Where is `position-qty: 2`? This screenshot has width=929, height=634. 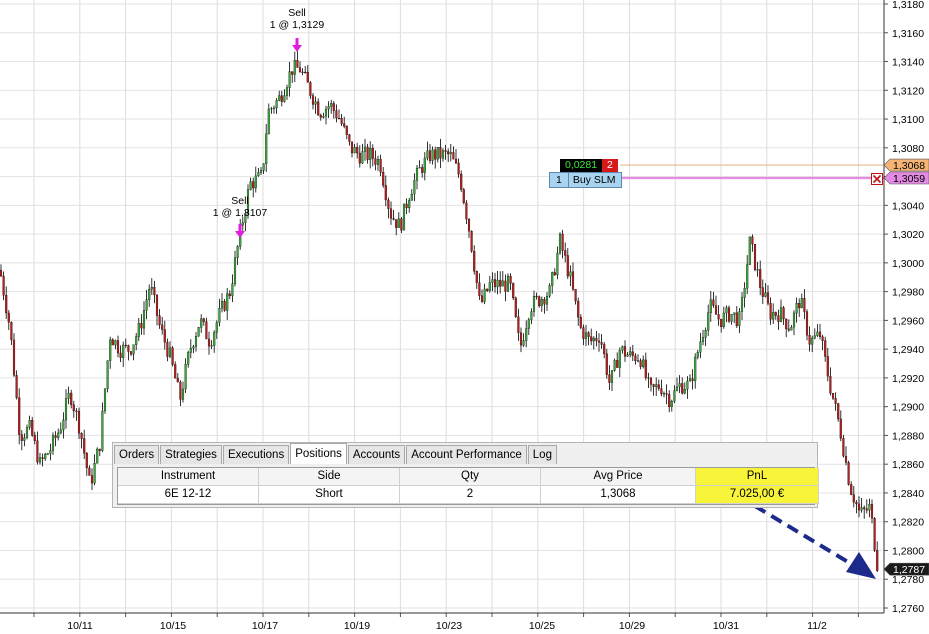 position-qty: 2 is located at coordinates (610, 165).